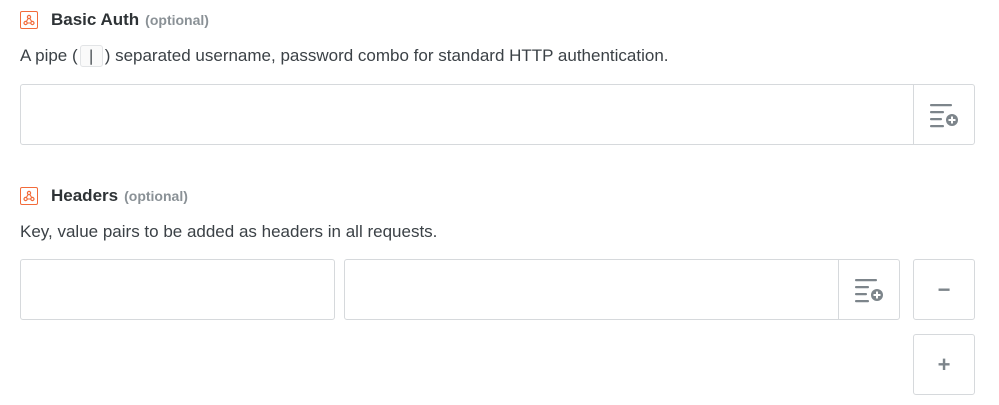 This screenshot has height=405, width=999. Describe the element at coordinates (156, 196) in the screenshot. I see `headers-optional-label: (optional)` at that location.